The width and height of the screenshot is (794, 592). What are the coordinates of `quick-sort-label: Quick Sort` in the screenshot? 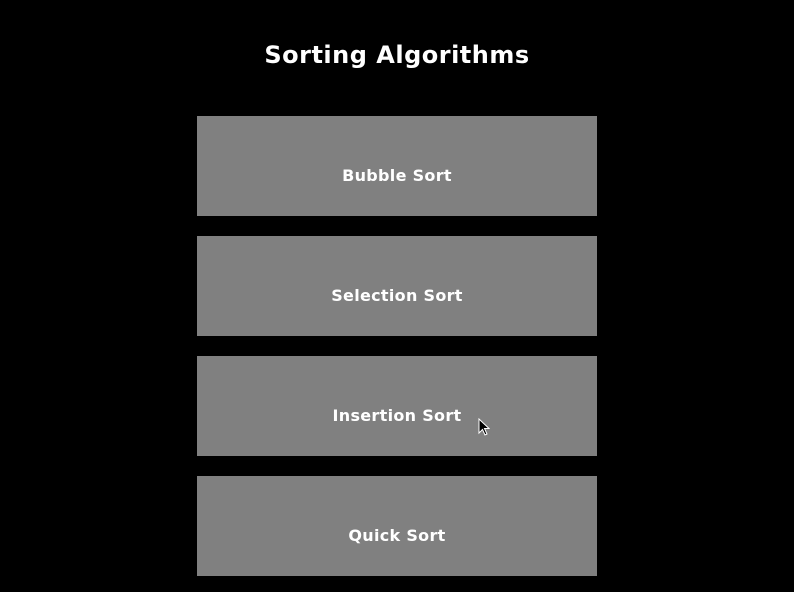 It's located at (397, 535).